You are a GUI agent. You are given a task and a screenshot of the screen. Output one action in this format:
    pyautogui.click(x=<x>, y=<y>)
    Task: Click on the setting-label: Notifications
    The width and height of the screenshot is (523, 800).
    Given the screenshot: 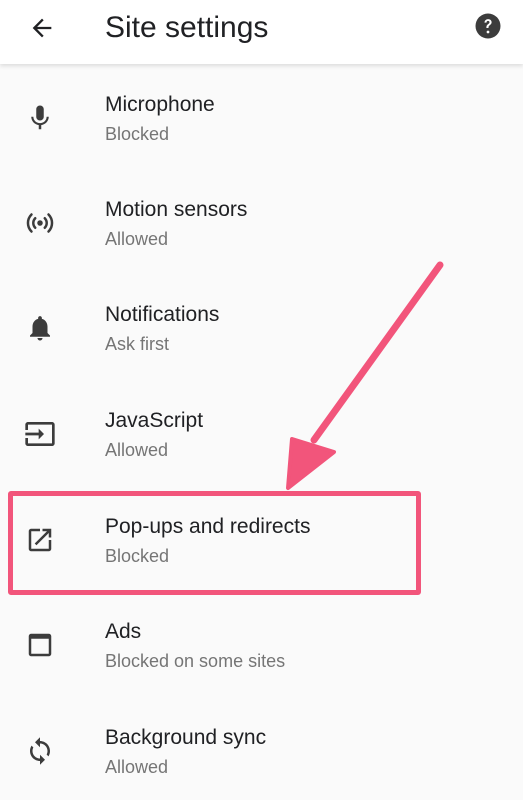 What is the action you would take?
    pyautogui.click(x=162, y=314)
    